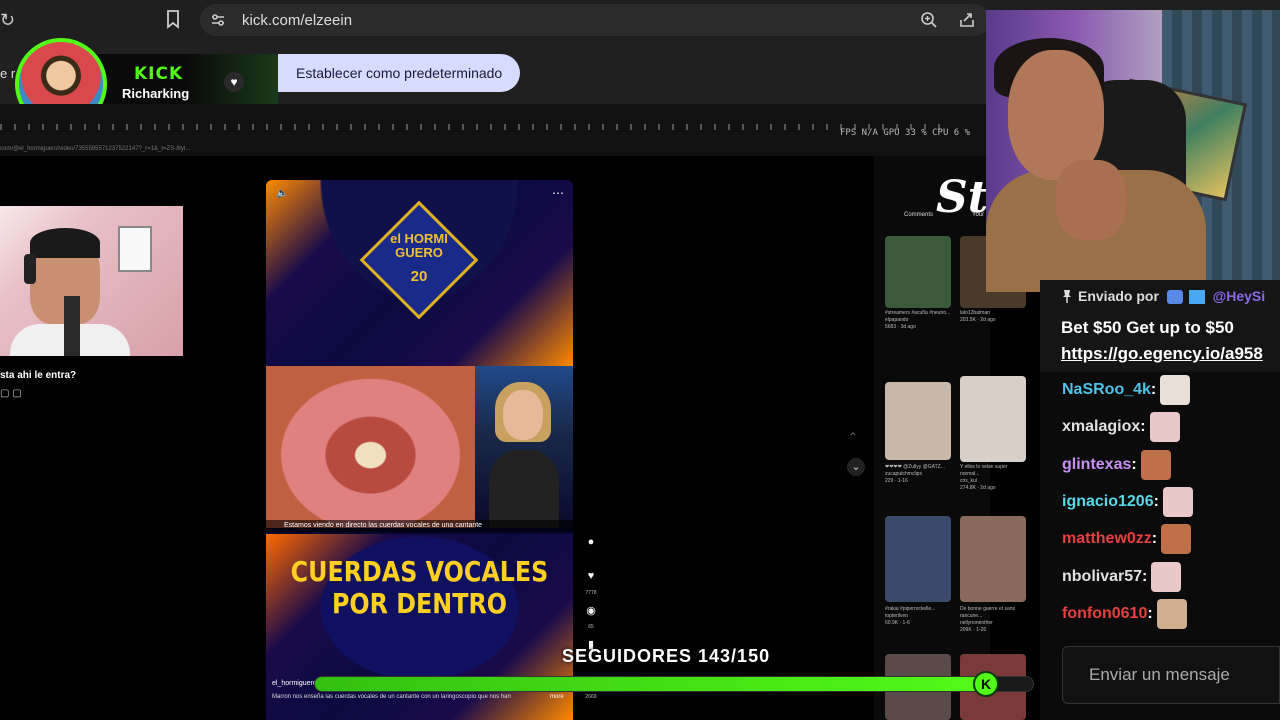  I want to click on pinned-sender: Enviado por @HeySi, so click(1172, 296).